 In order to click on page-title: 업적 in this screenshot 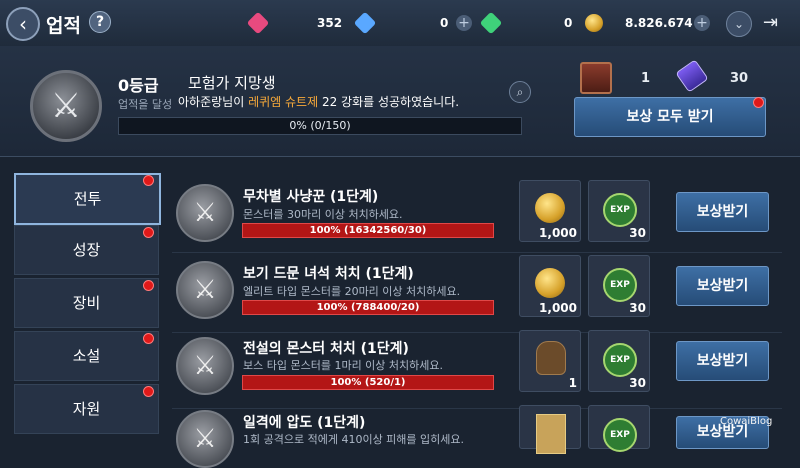, I will do `click(63, 26)`.